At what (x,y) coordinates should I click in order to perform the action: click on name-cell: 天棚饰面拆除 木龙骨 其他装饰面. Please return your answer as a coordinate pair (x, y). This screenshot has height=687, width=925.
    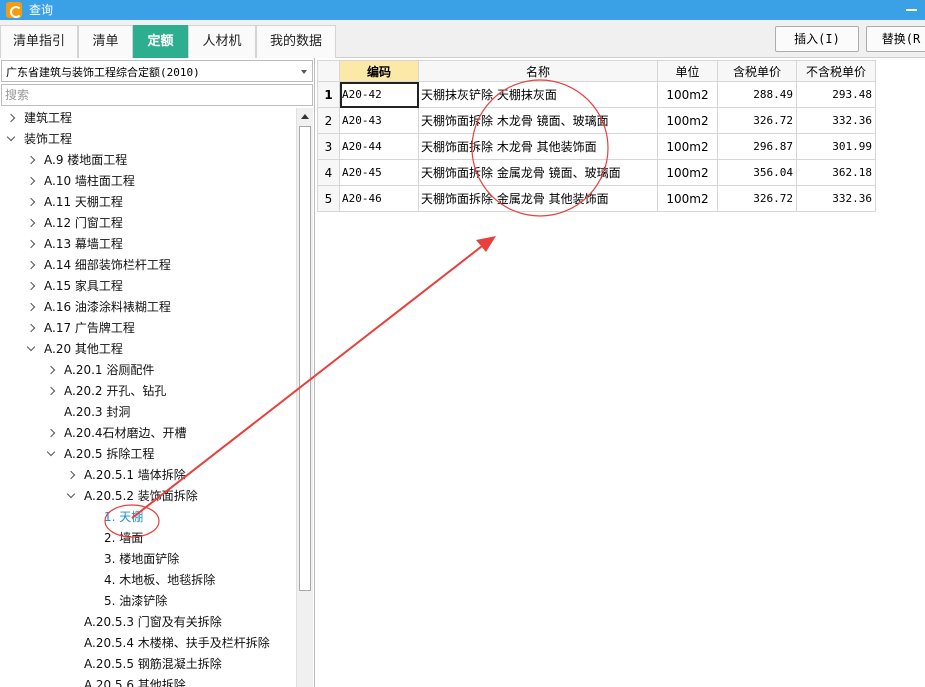
    Looking at the image, I should click on (538, 146).